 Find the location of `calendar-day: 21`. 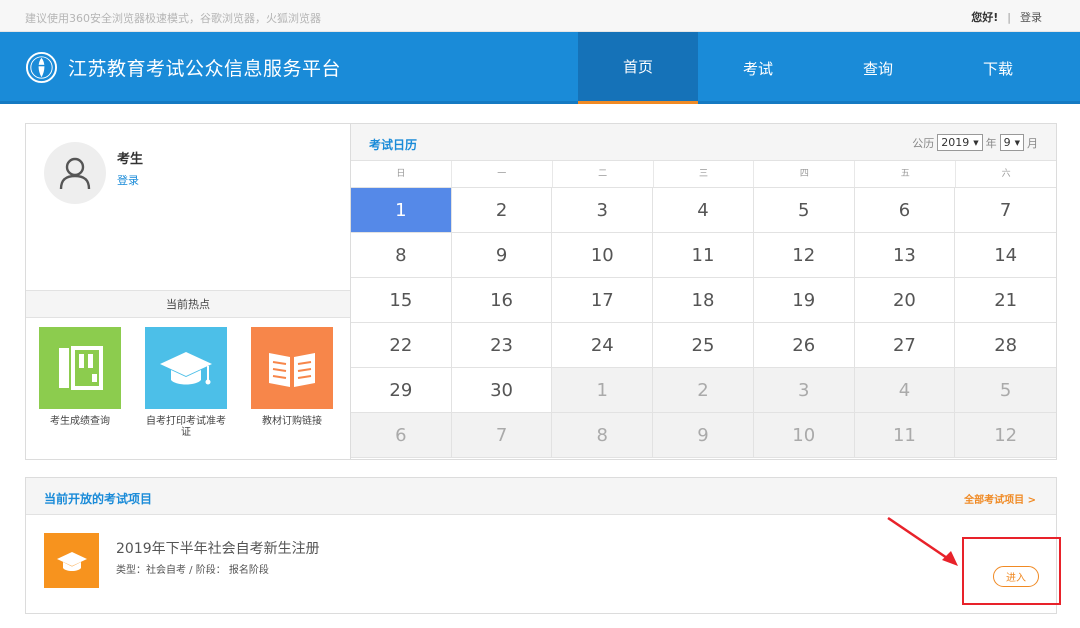

calendar-day: 21 is located at coordinates (1005, 300).